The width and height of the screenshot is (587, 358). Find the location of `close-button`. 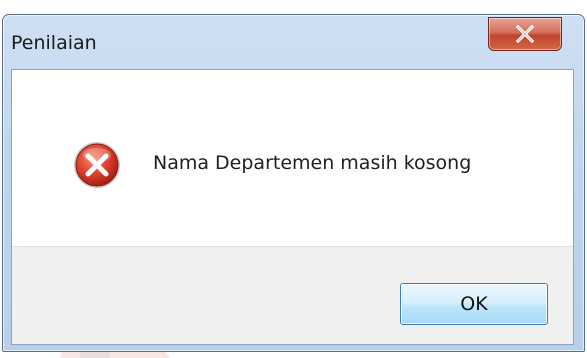

close-button is located at coordinates (525, 34).